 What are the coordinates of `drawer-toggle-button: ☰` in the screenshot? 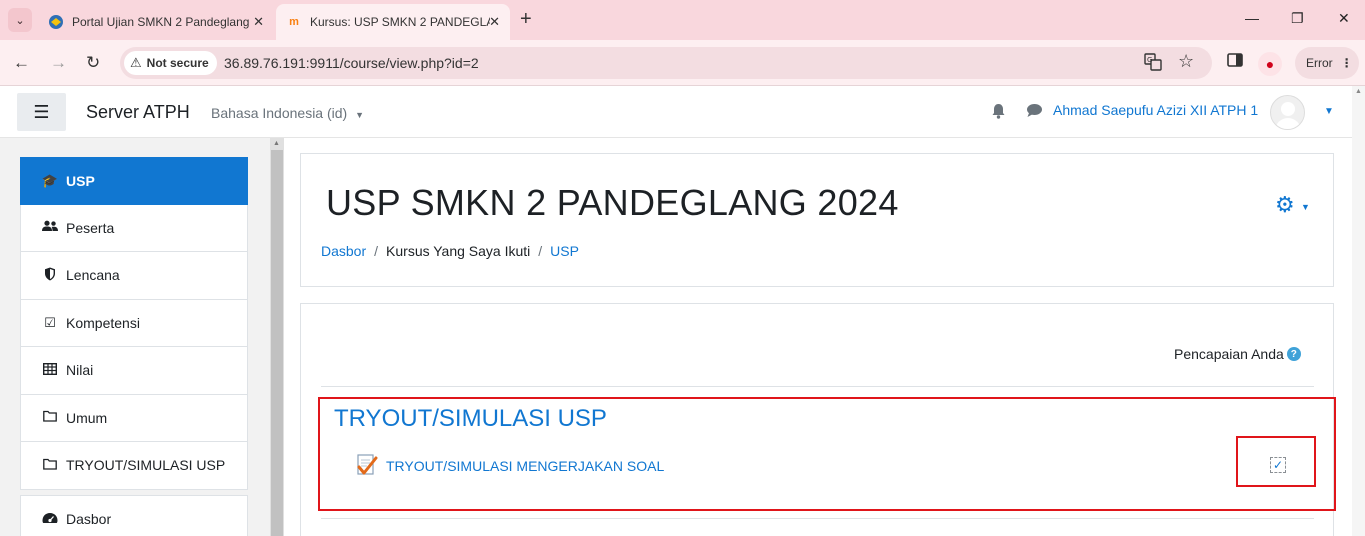 It's located at (41, 112).